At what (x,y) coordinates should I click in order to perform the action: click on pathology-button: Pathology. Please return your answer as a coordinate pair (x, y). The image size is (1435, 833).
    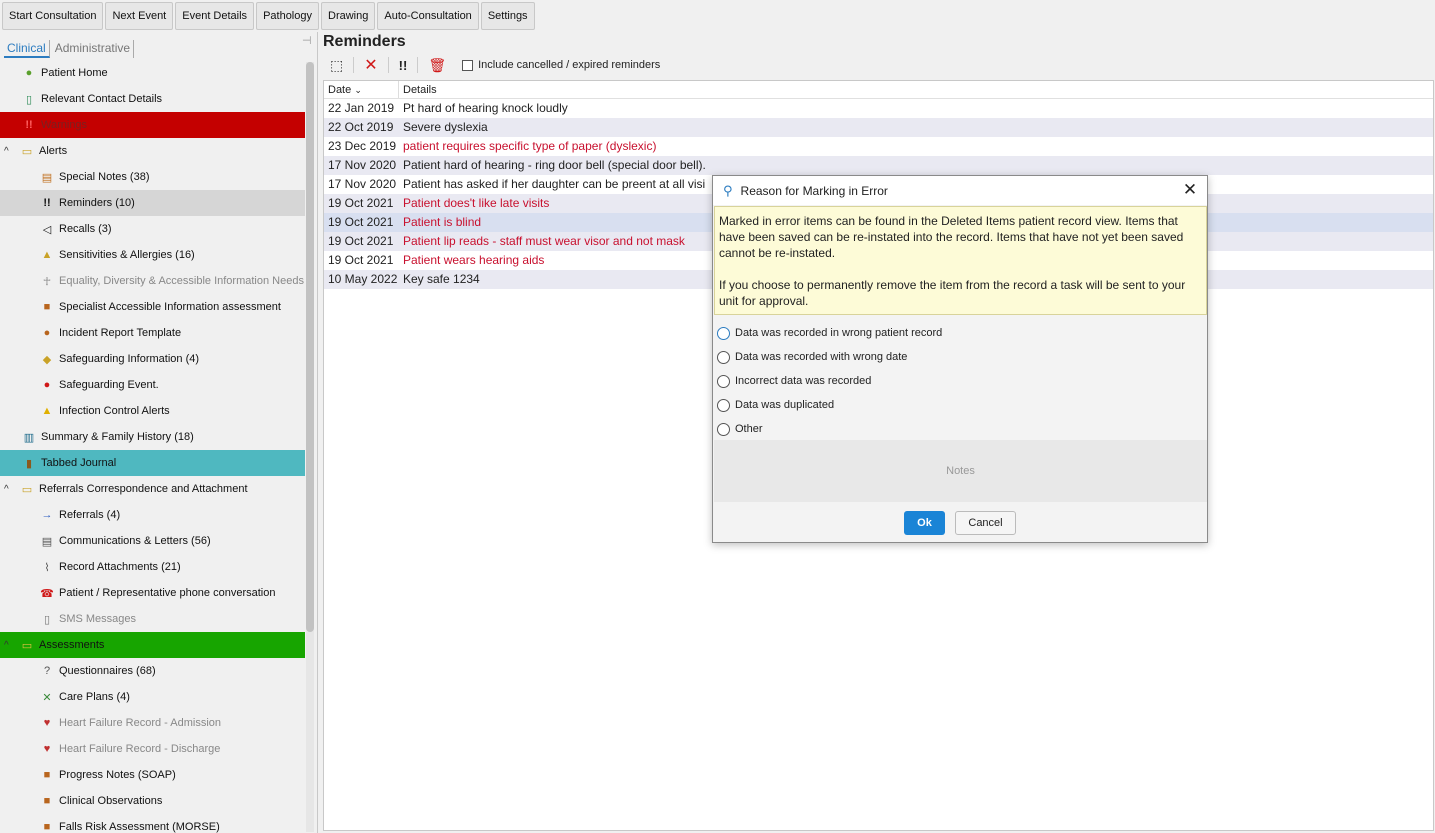
    Looking at the image, I should click on (287, 16).